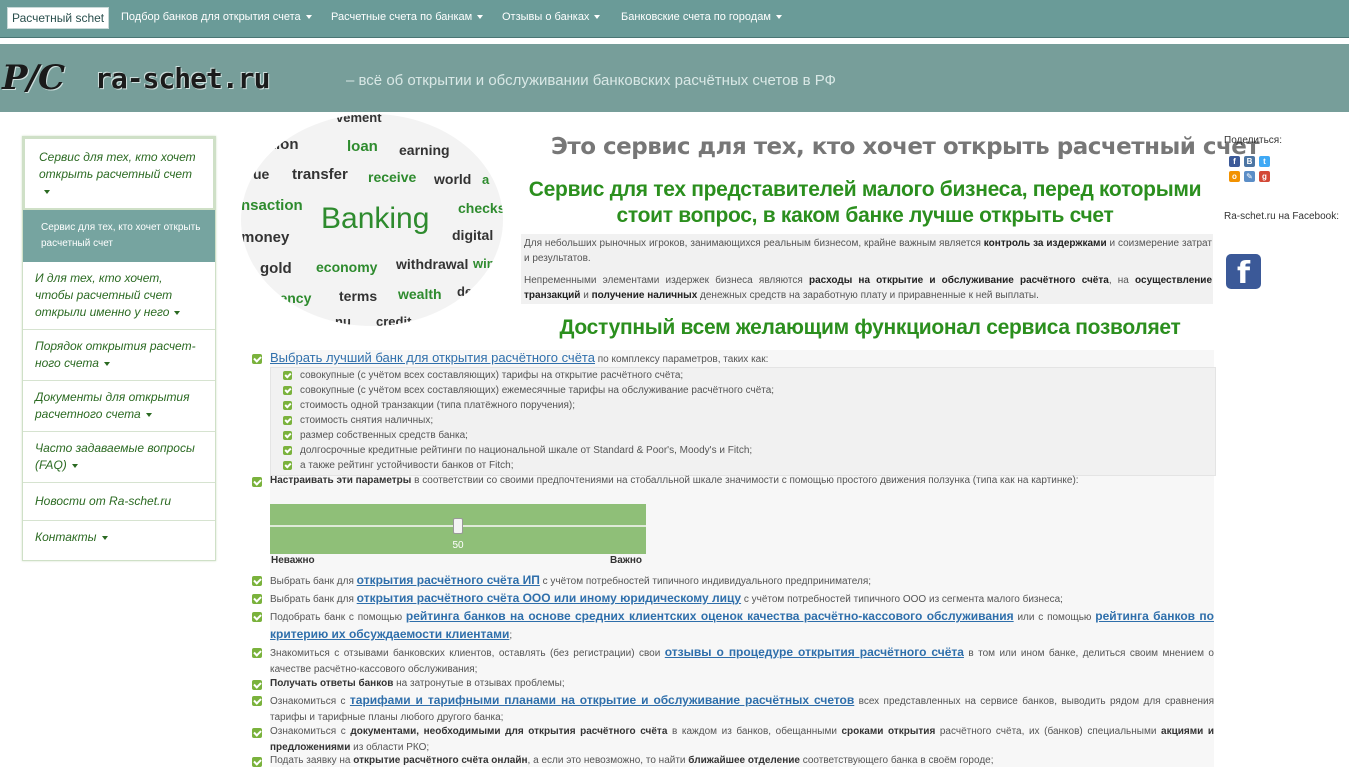 This screenshot has width=1349, height=767. Describe the element at coordinates (103, 501) in the screenshot. I see `sidebar-item-label: Новости от Ra-schet.ru` at that location.